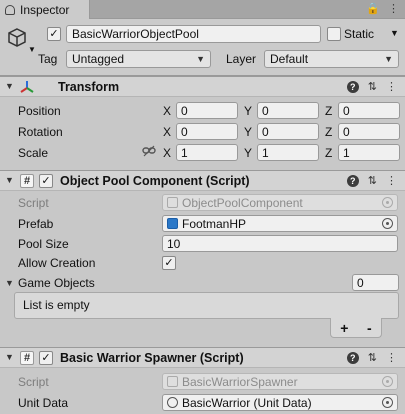  What do you see at coordinates (172, 402) in the screenshot?
I see `scriptable-object-icon` at bounding box center [172, 402].